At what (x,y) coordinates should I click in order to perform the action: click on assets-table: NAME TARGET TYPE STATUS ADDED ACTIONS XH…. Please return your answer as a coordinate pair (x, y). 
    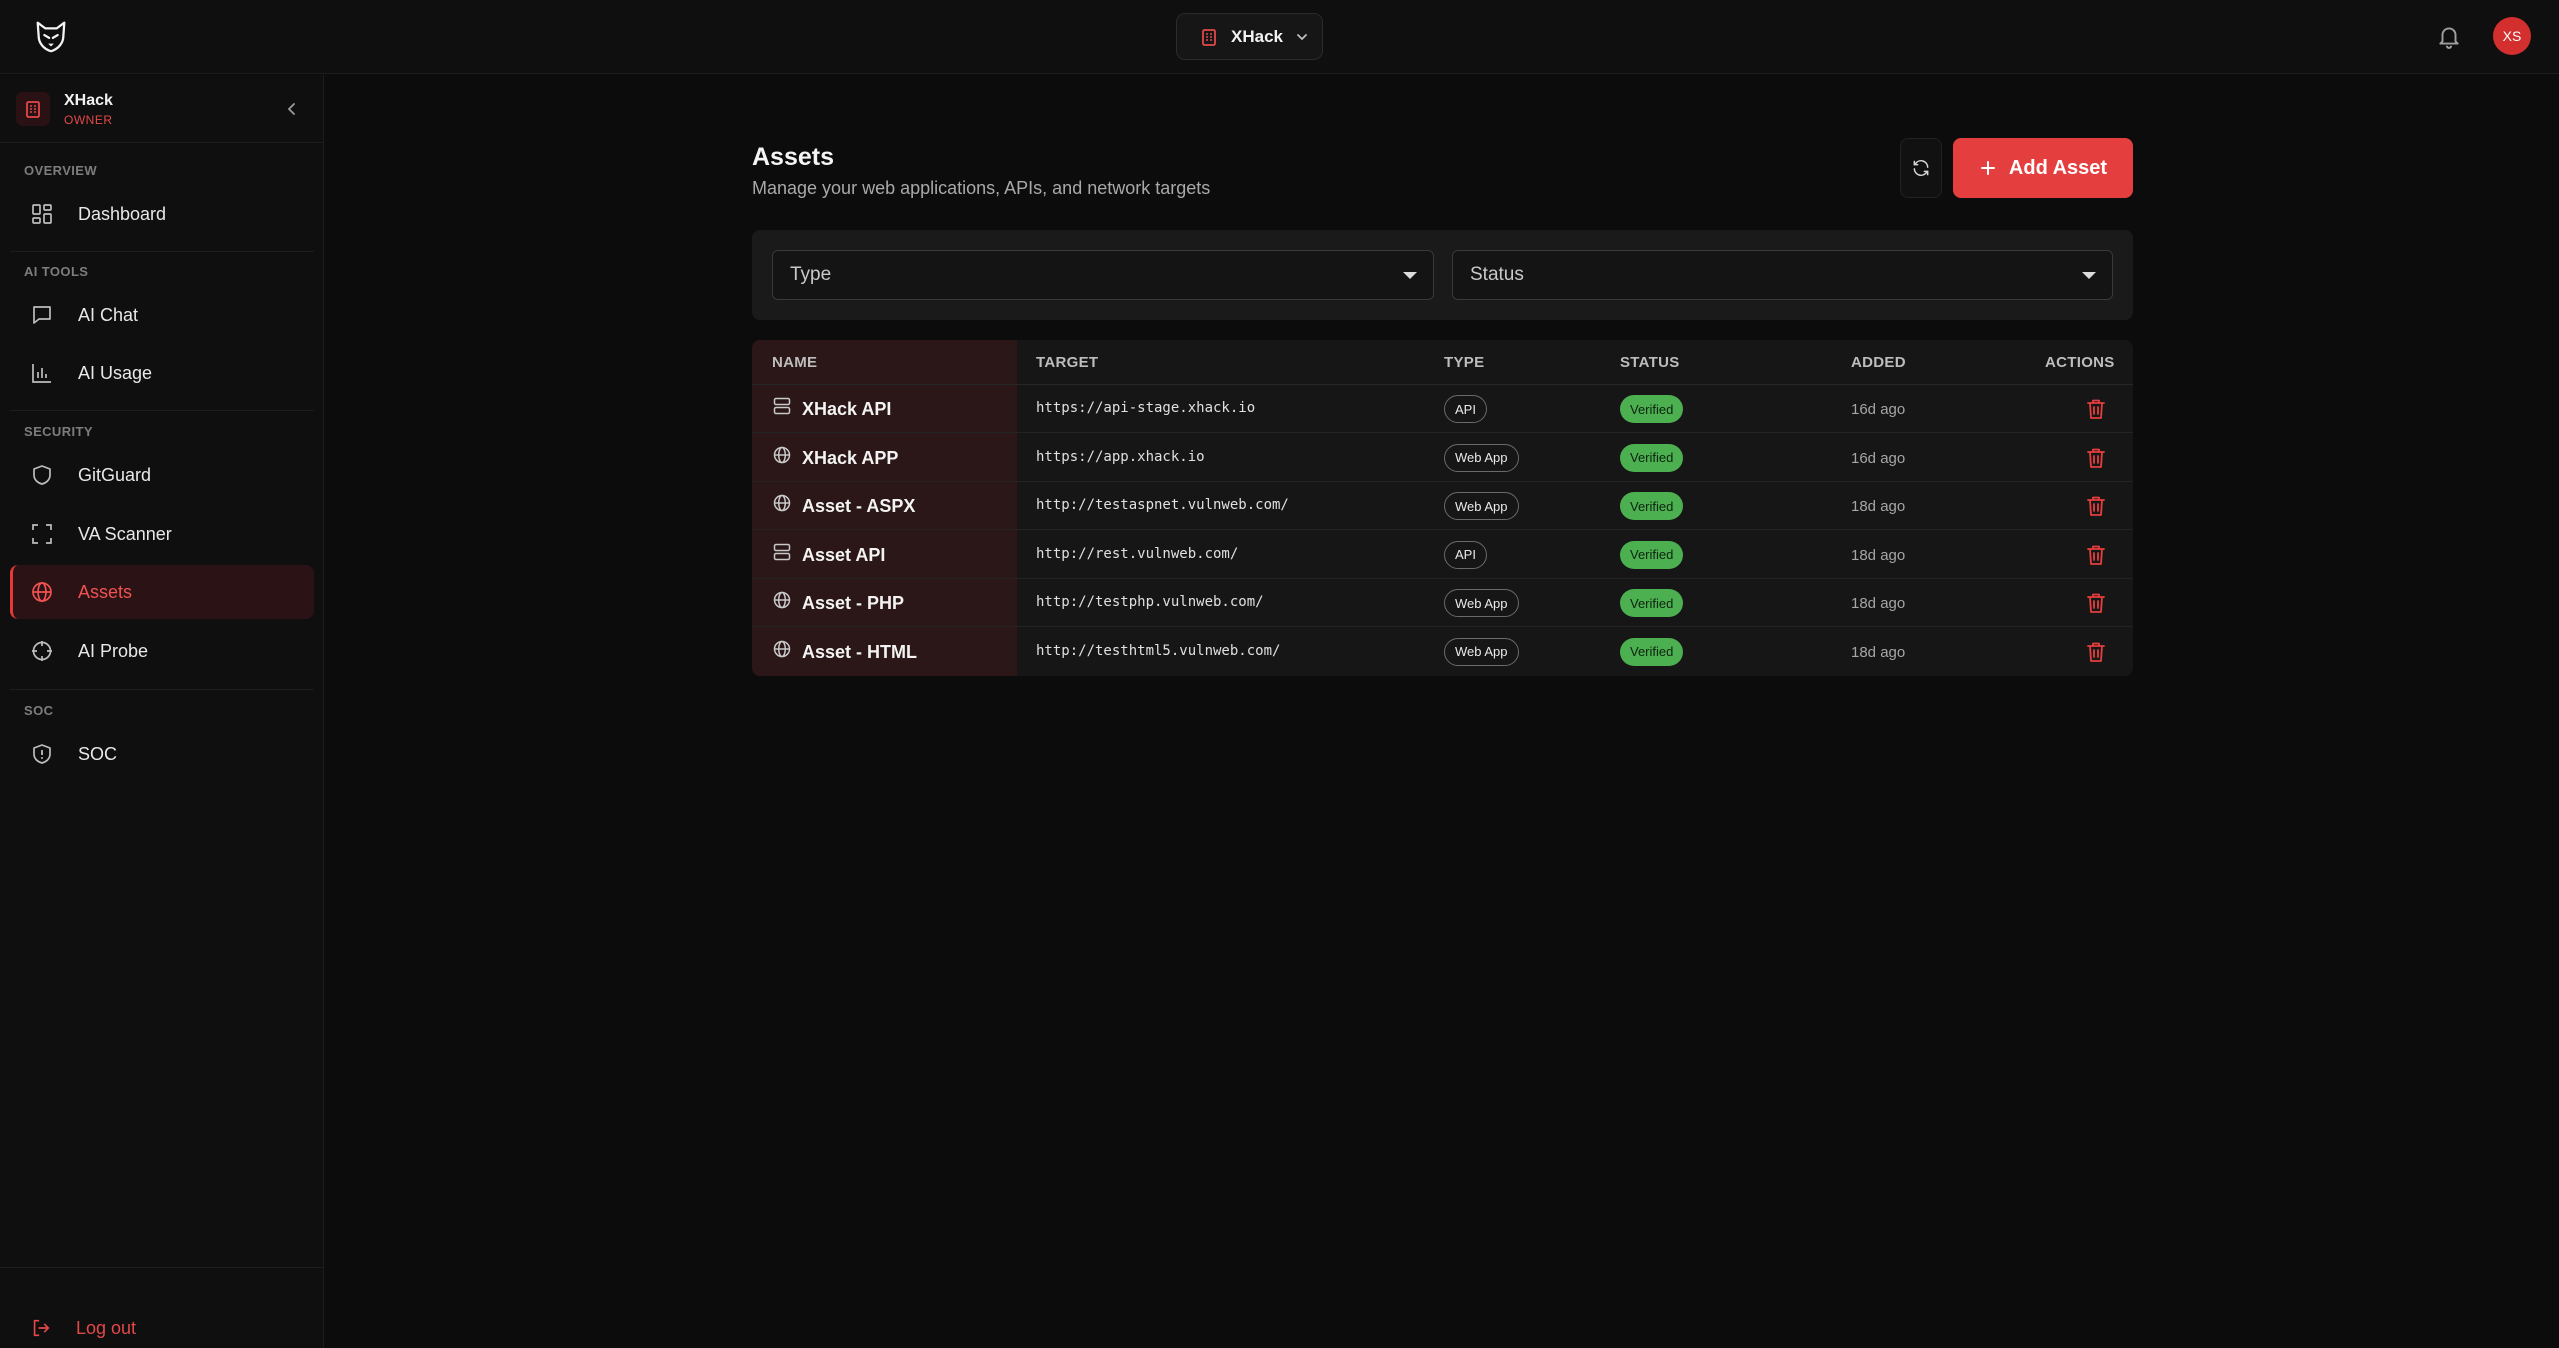
    Looking at the image, I should click on (1442, 508).